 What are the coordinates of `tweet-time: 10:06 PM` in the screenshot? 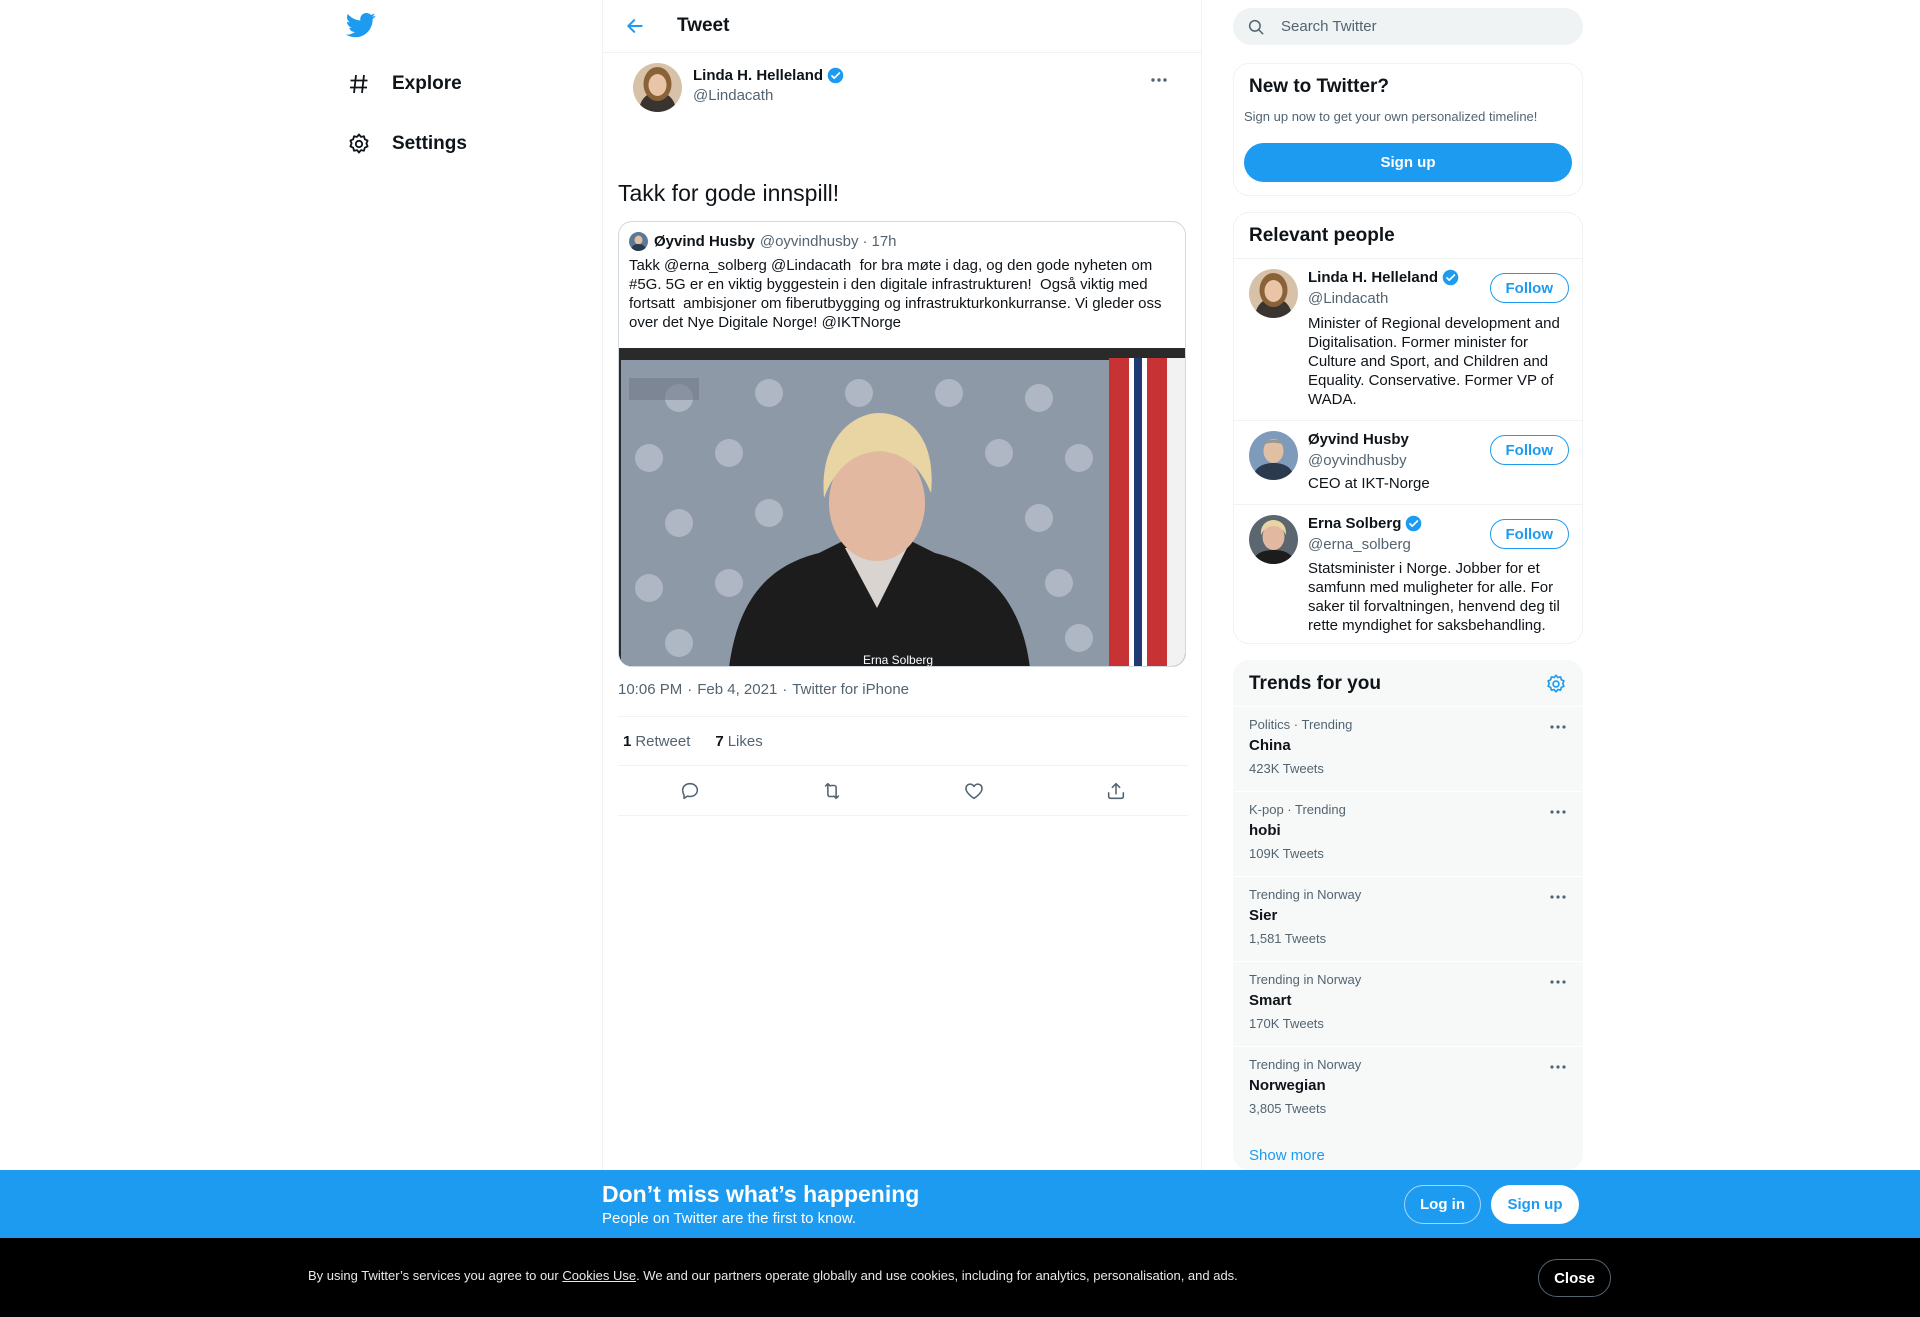 It's located at (650, 689).